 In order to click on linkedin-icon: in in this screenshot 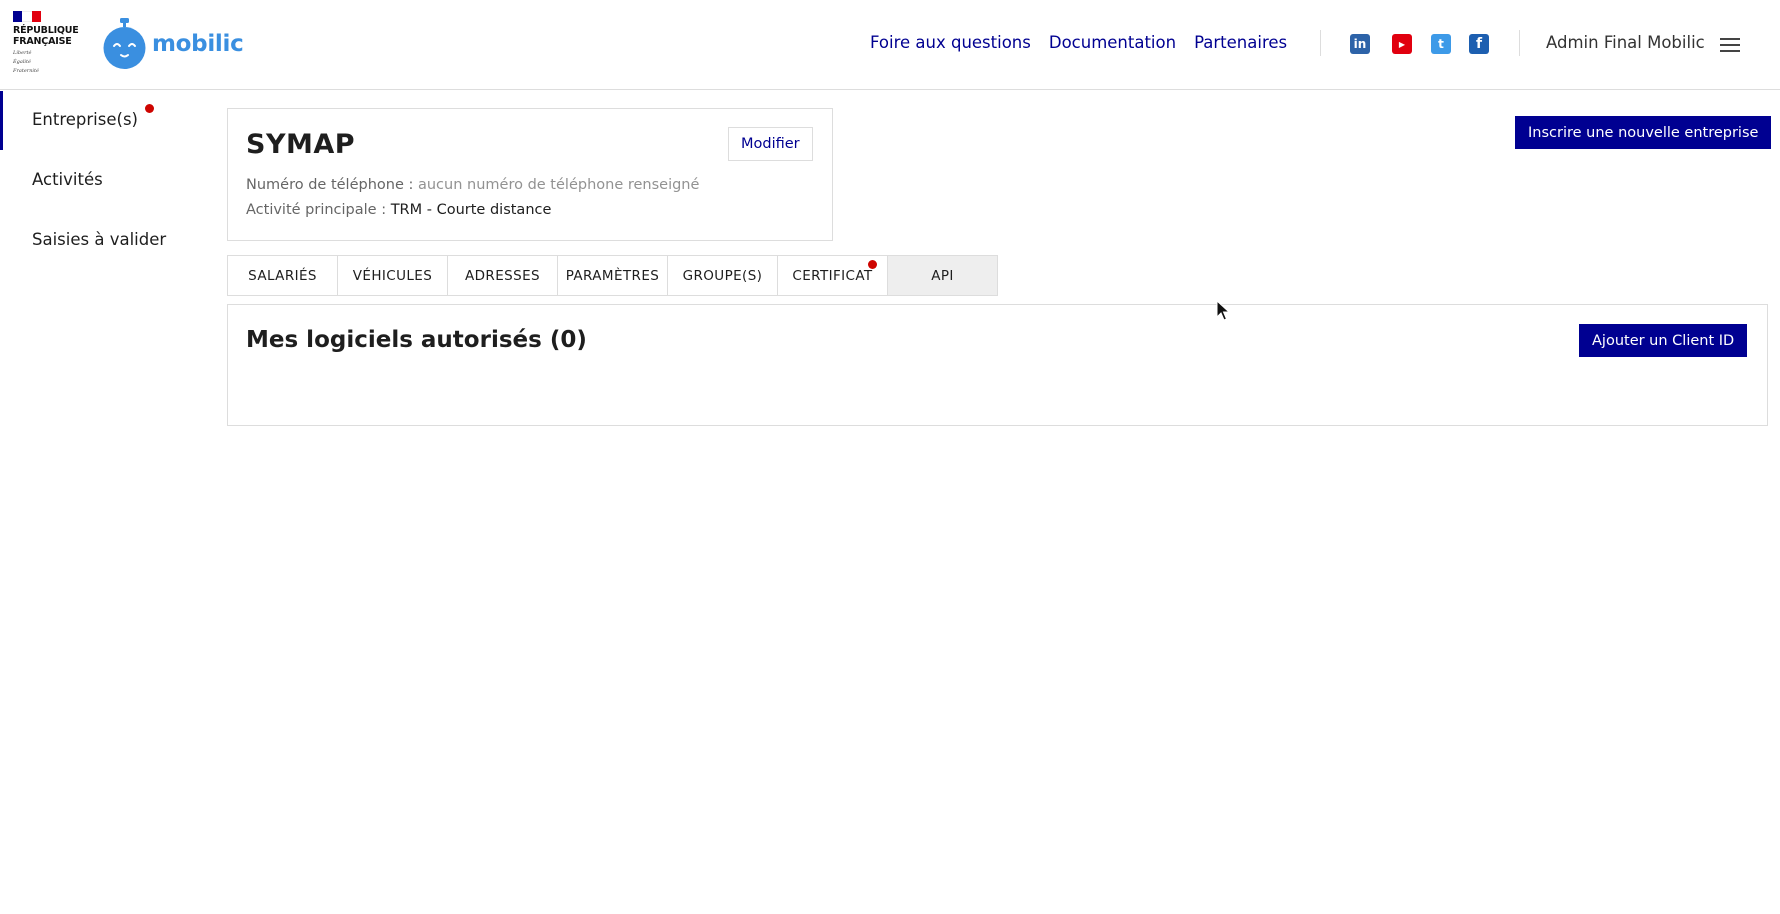, I will do `click(1360, 44)`.